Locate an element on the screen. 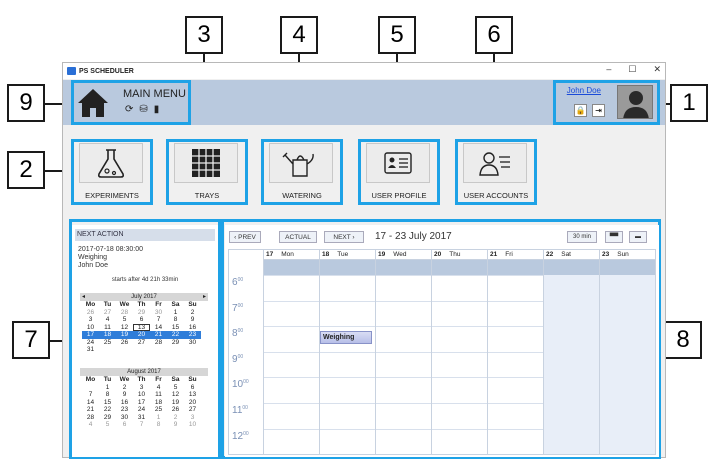 The width and height of the screenshot is (712, 459). day-column: 19 Wed is located at coordinates (403, 352).